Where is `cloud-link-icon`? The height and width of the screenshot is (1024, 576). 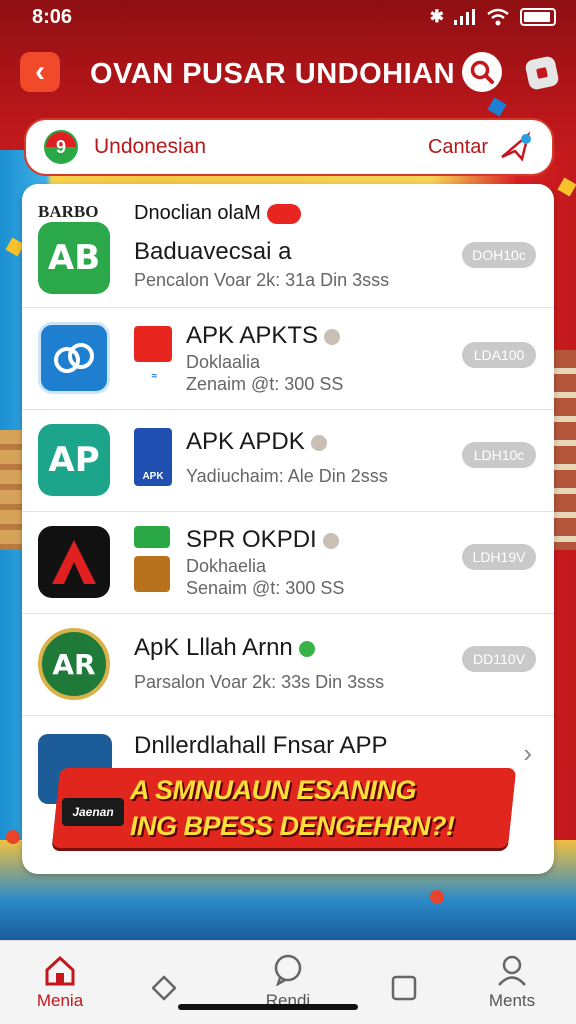
cloud-link-icon is located at coordinates (74, 358).